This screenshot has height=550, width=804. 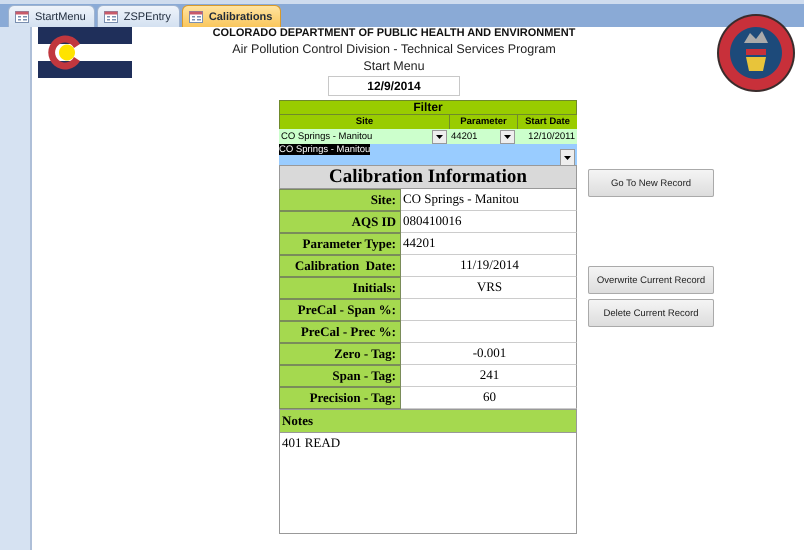 What do you see at coordinates (483, 136) in the screenshot?
I see `parameter-combo: 44201` at bounding box center [483, 136].